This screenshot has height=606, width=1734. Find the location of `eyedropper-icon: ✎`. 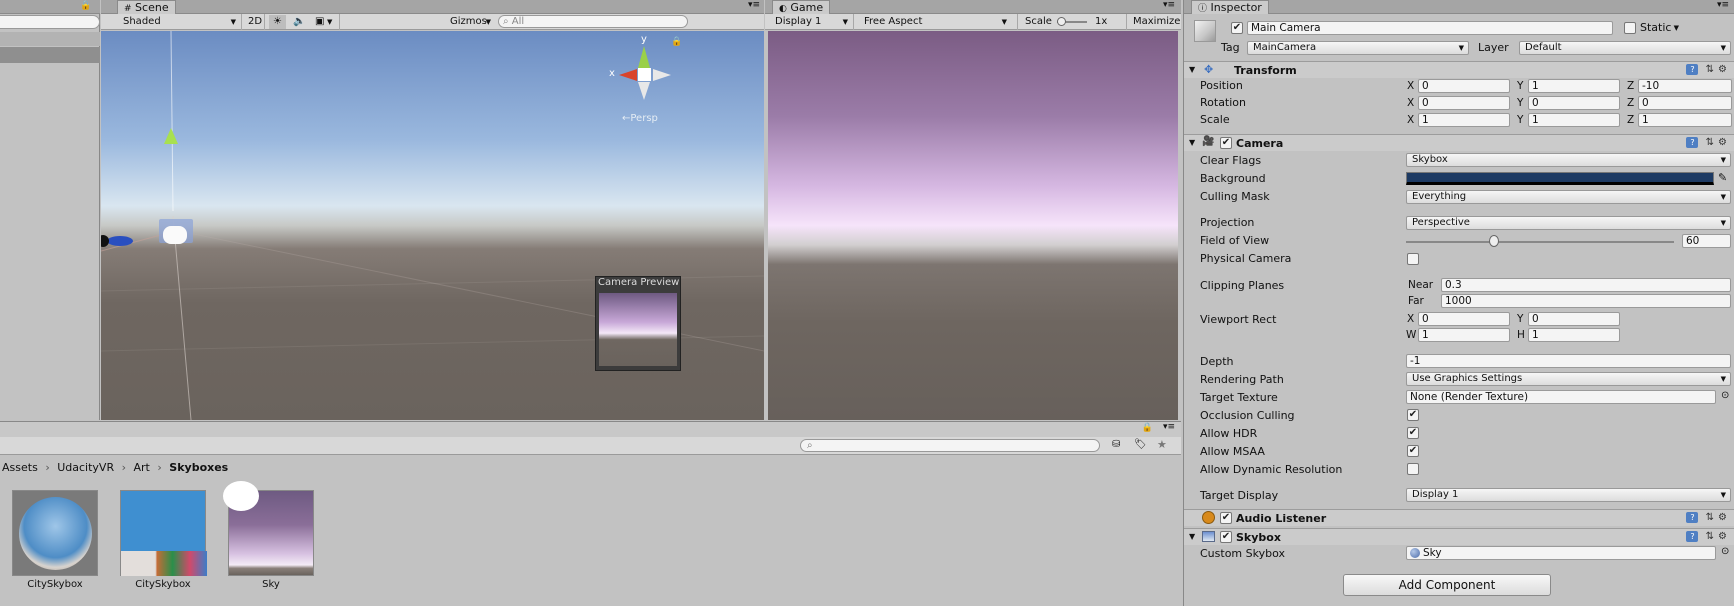

eyedropper-icon: ✎ is located at coordinates (1722, 177).